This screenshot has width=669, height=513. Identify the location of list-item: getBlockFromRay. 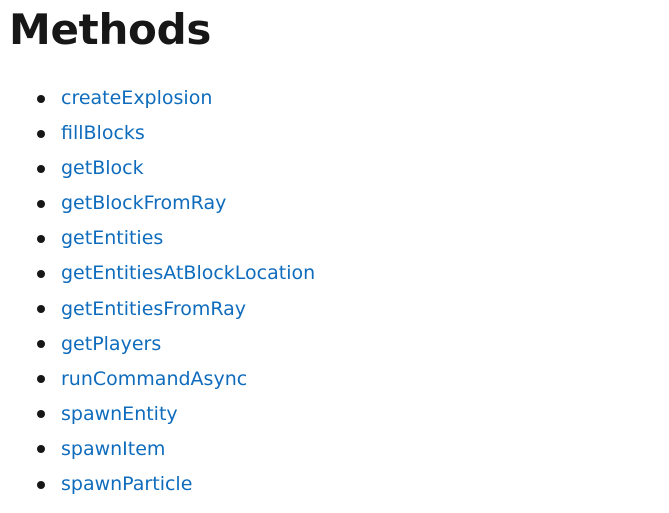
(157, 203).